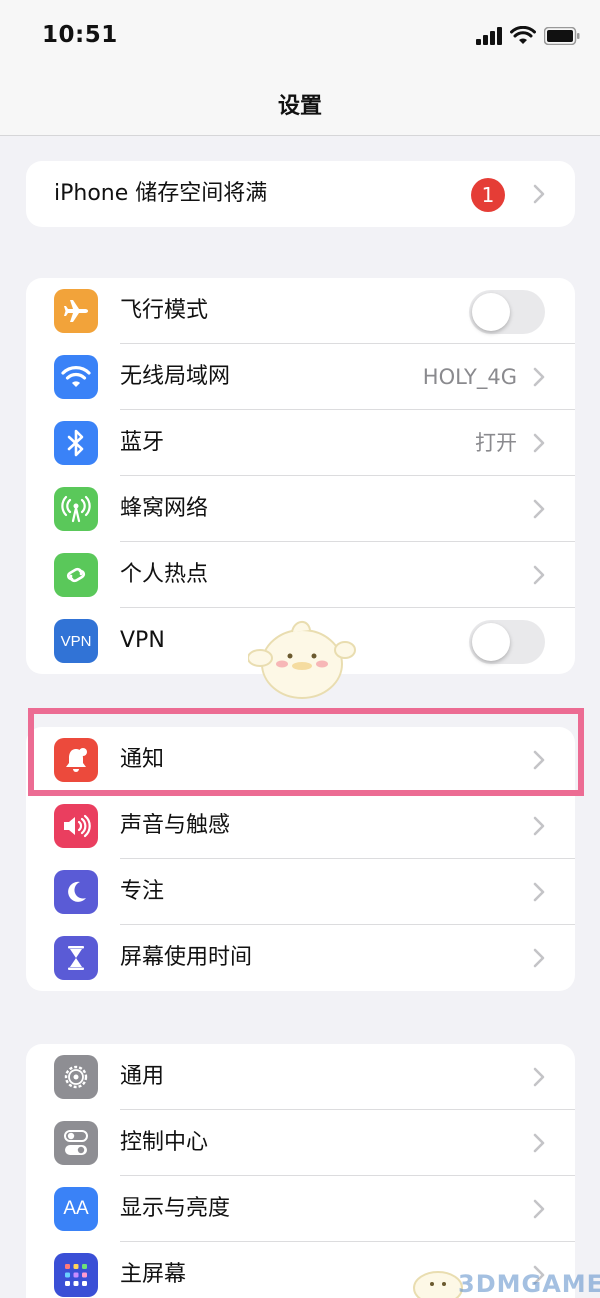 This screenshot has width=600, height=1298. Describe the element at coordinates (142, 1076) in the screenshot. I see `general-label: 通用` at that location.